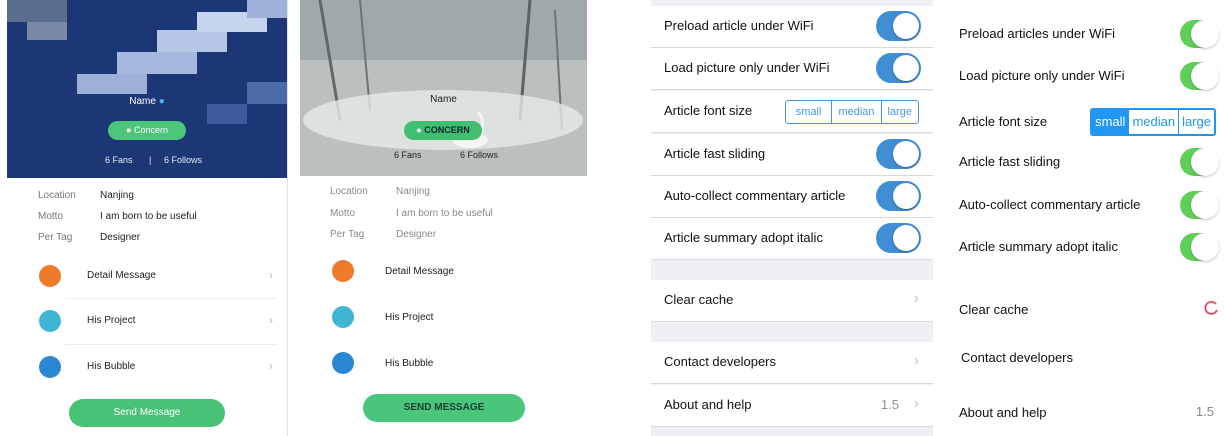 This screenshot has width=1224, height=436. Describe the element at coordinates (147, 367) in the screenshot. I see `menu-item-his-bubble: His Bubble ›` at that location.